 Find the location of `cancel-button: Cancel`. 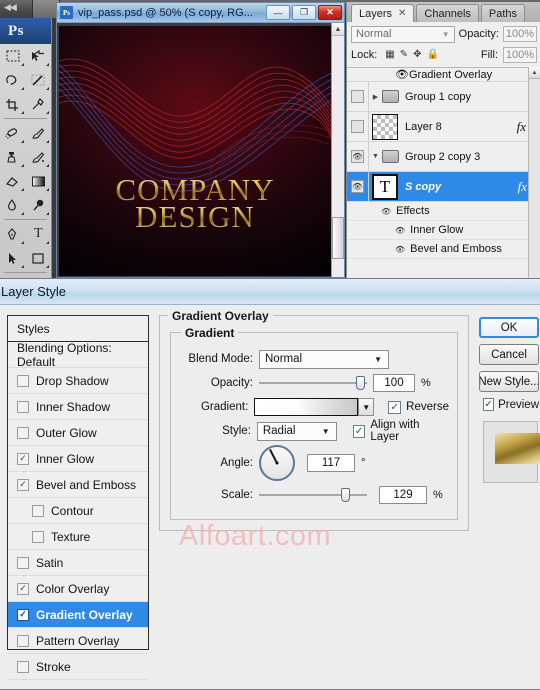

cancel-button: Cancel is located at coordinates (509, 354).